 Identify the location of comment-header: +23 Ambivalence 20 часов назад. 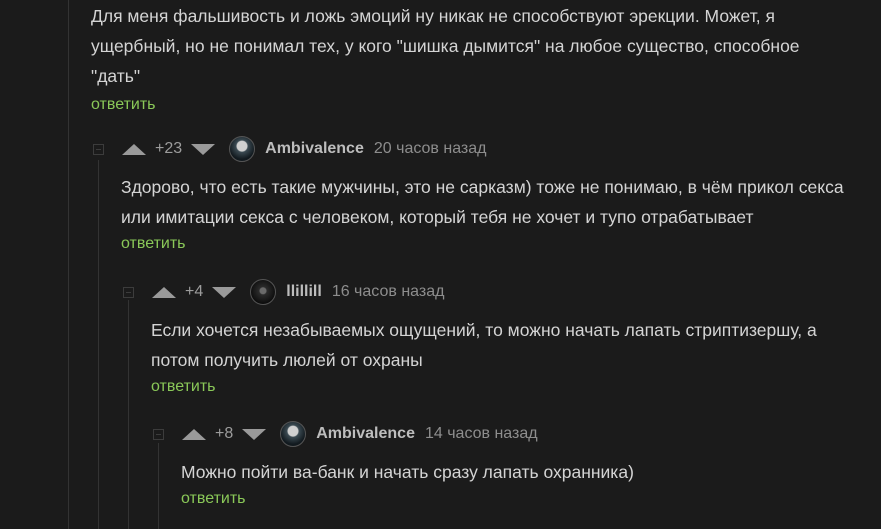
(473, 149).